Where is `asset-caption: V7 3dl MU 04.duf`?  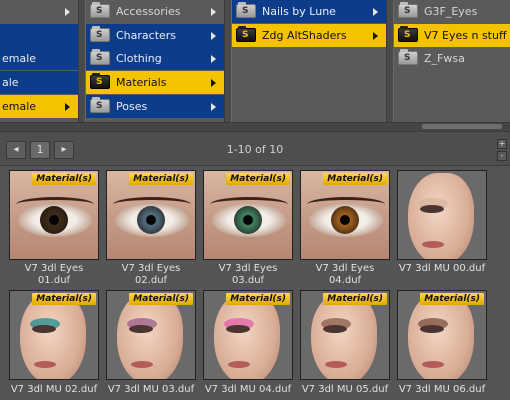 asset-caption: V7 3dl MU 04.duf is located at coordinates (248, 389).